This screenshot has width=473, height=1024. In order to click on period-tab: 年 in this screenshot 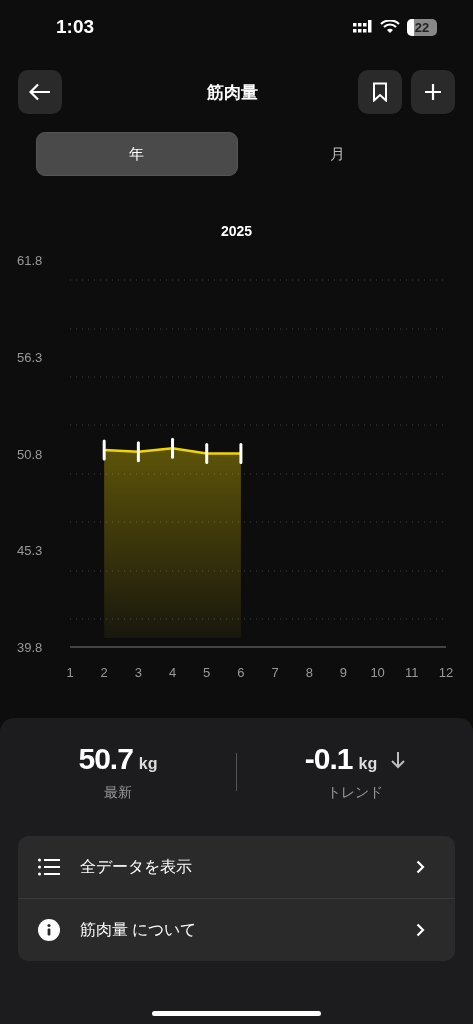, I will do `click(137, 154)`.